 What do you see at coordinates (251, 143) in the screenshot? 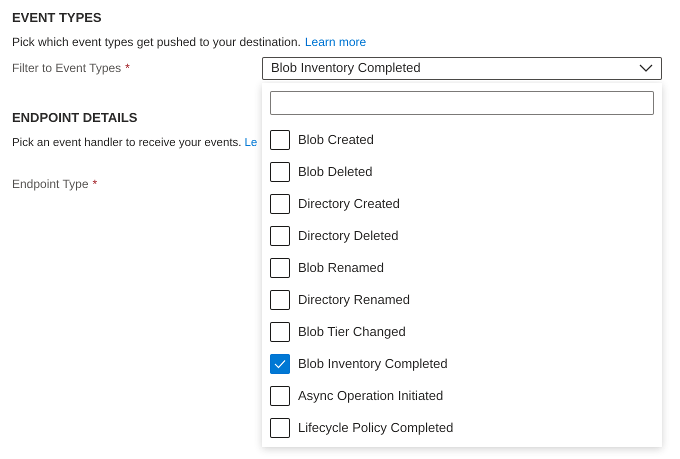
I see `learn-more-link: Le` at bounding box center [251, 143].